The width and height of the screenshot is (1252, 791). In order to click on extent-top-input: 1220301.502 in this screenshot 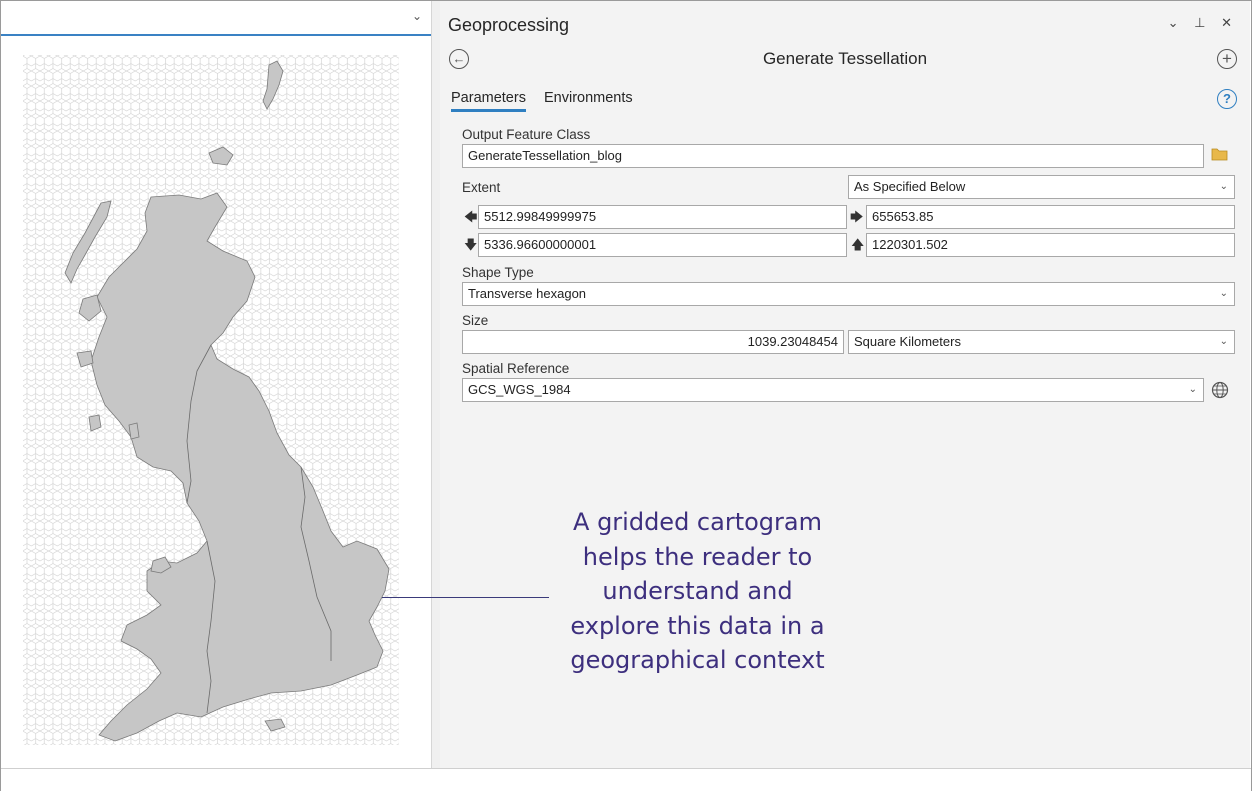, I will do `click(1050, 245)`.